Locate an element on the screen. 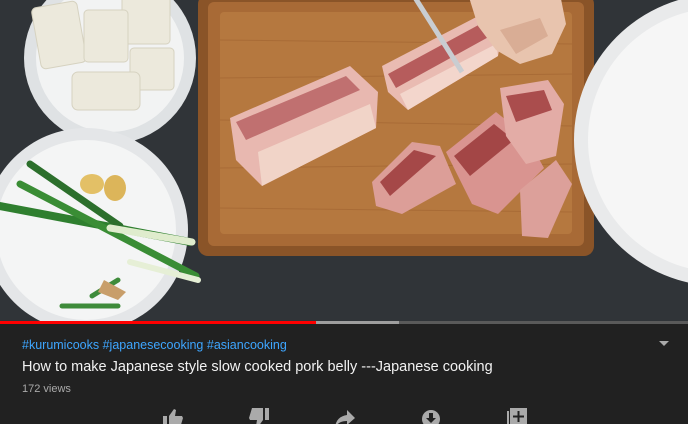  thumbs-up-icon is located at coordinates (173, 416).